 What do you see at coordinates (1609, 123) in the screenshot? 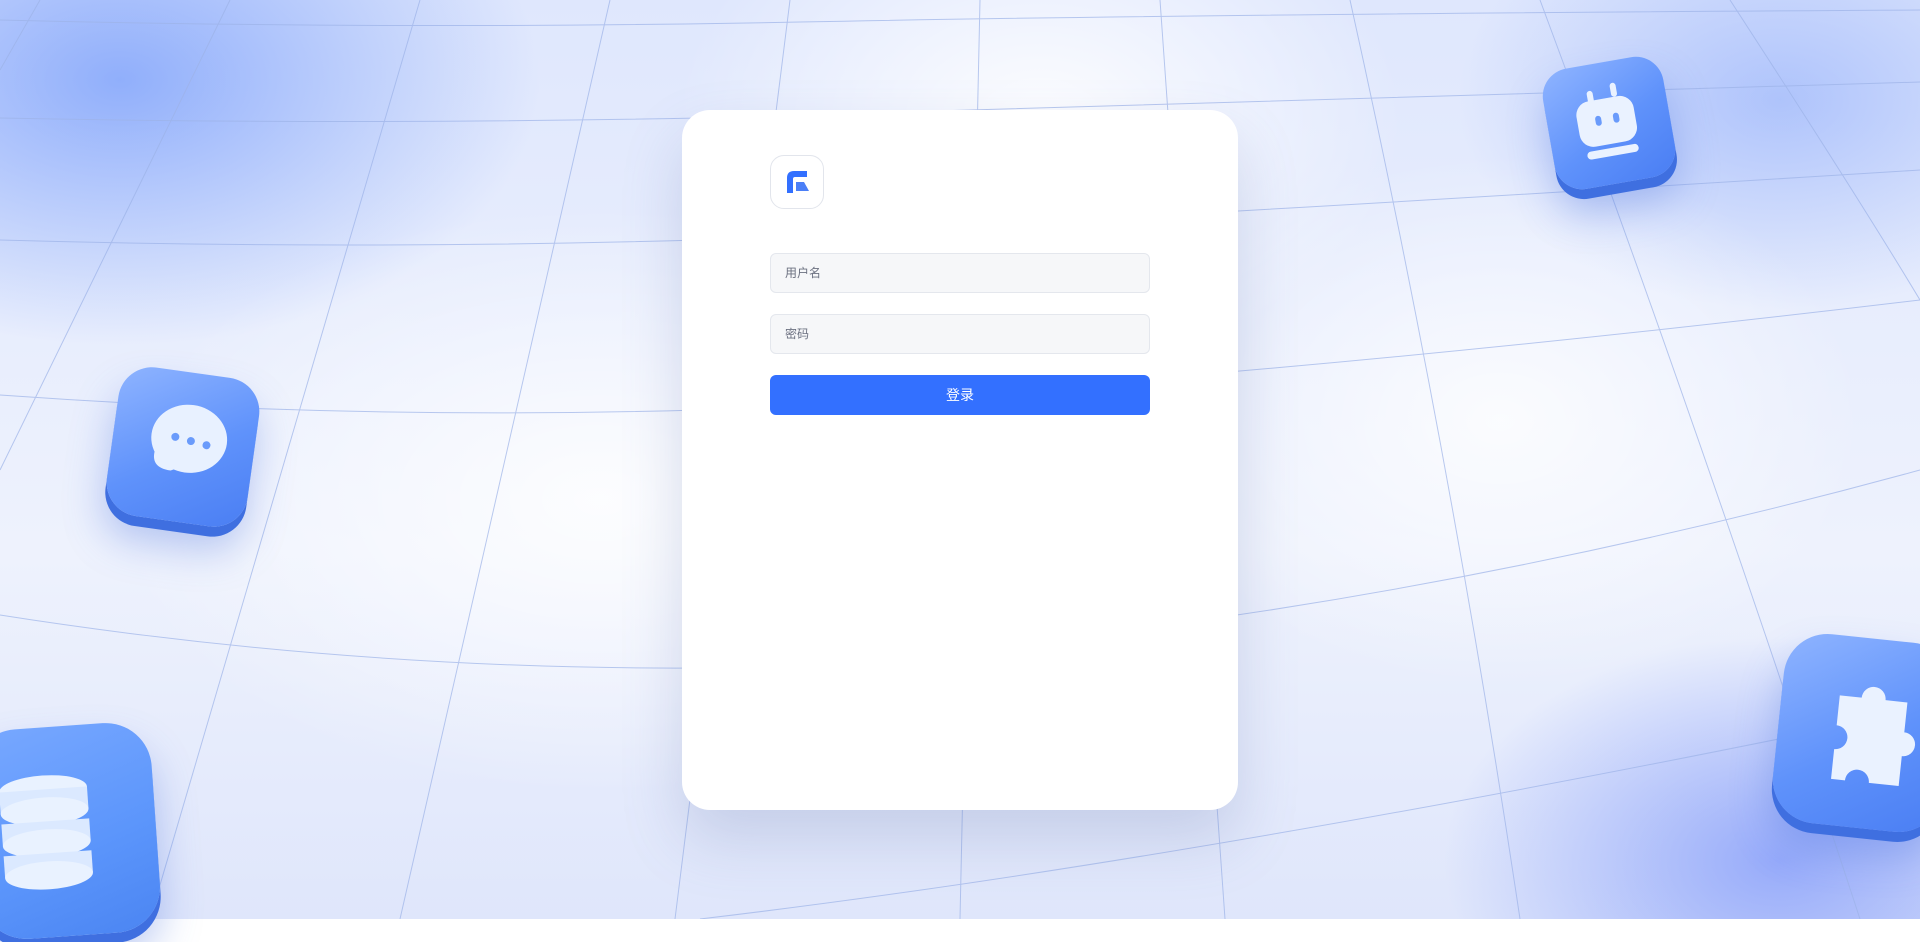
I see `robot-icon` at bounding box center [1609, 123].